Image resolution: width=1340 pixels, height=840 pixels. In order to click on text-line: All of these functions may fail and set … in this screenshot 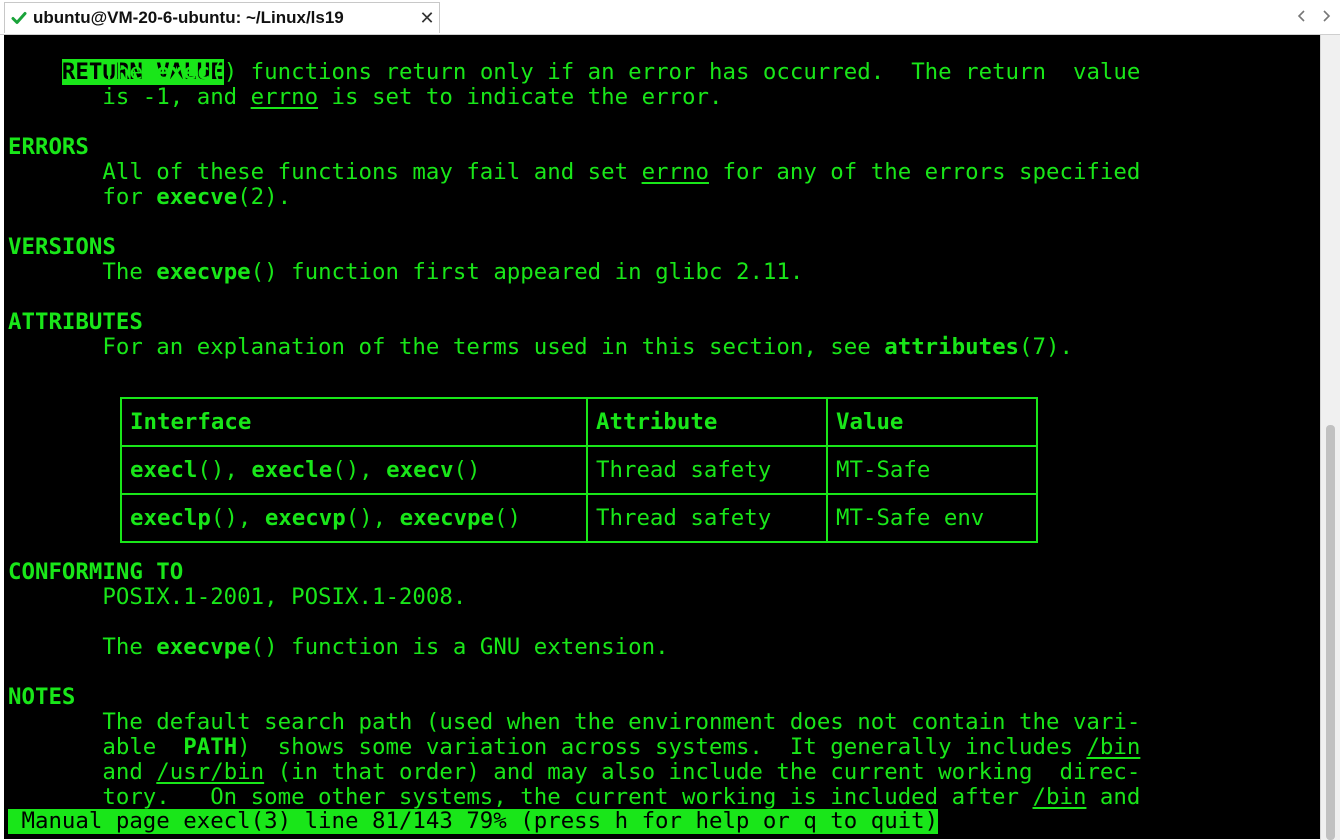, I will do `click(574, 172)`.